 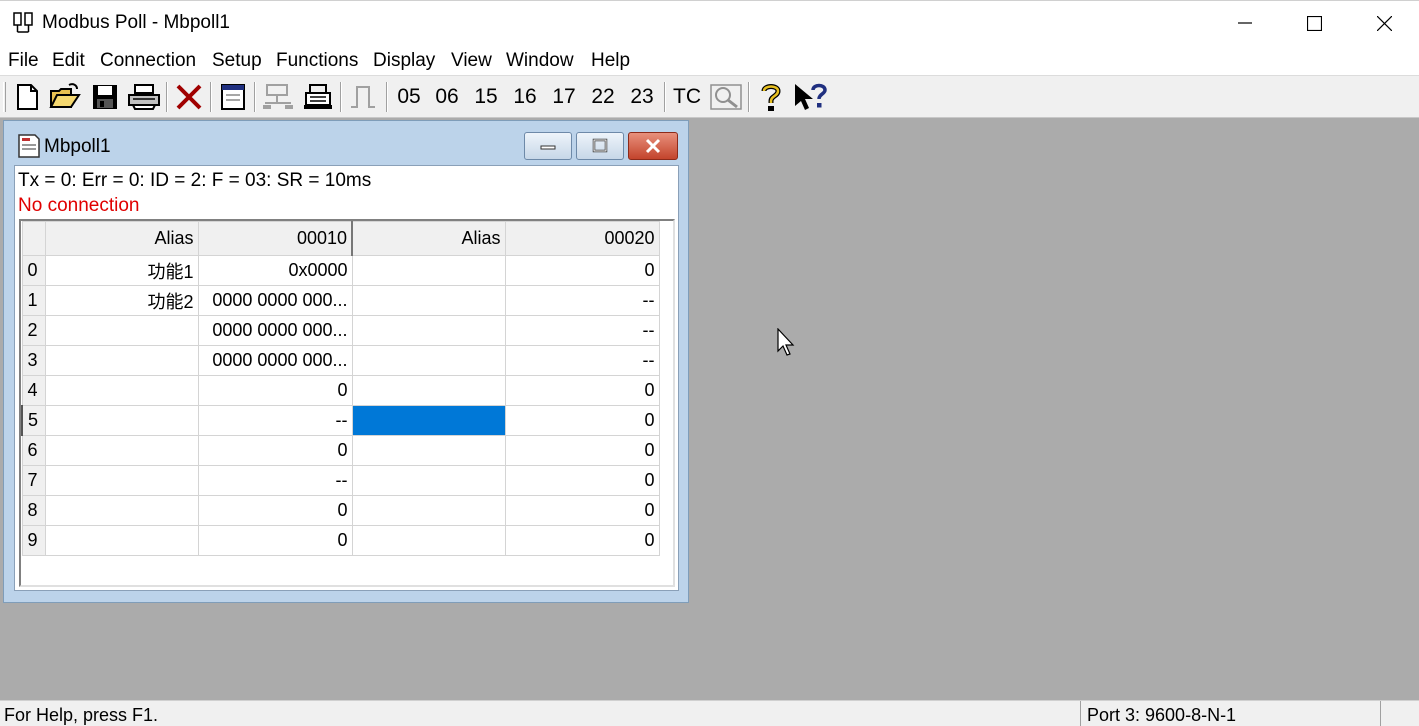 I want to click on fc-22-button: 22, so click(x=603, y=97).